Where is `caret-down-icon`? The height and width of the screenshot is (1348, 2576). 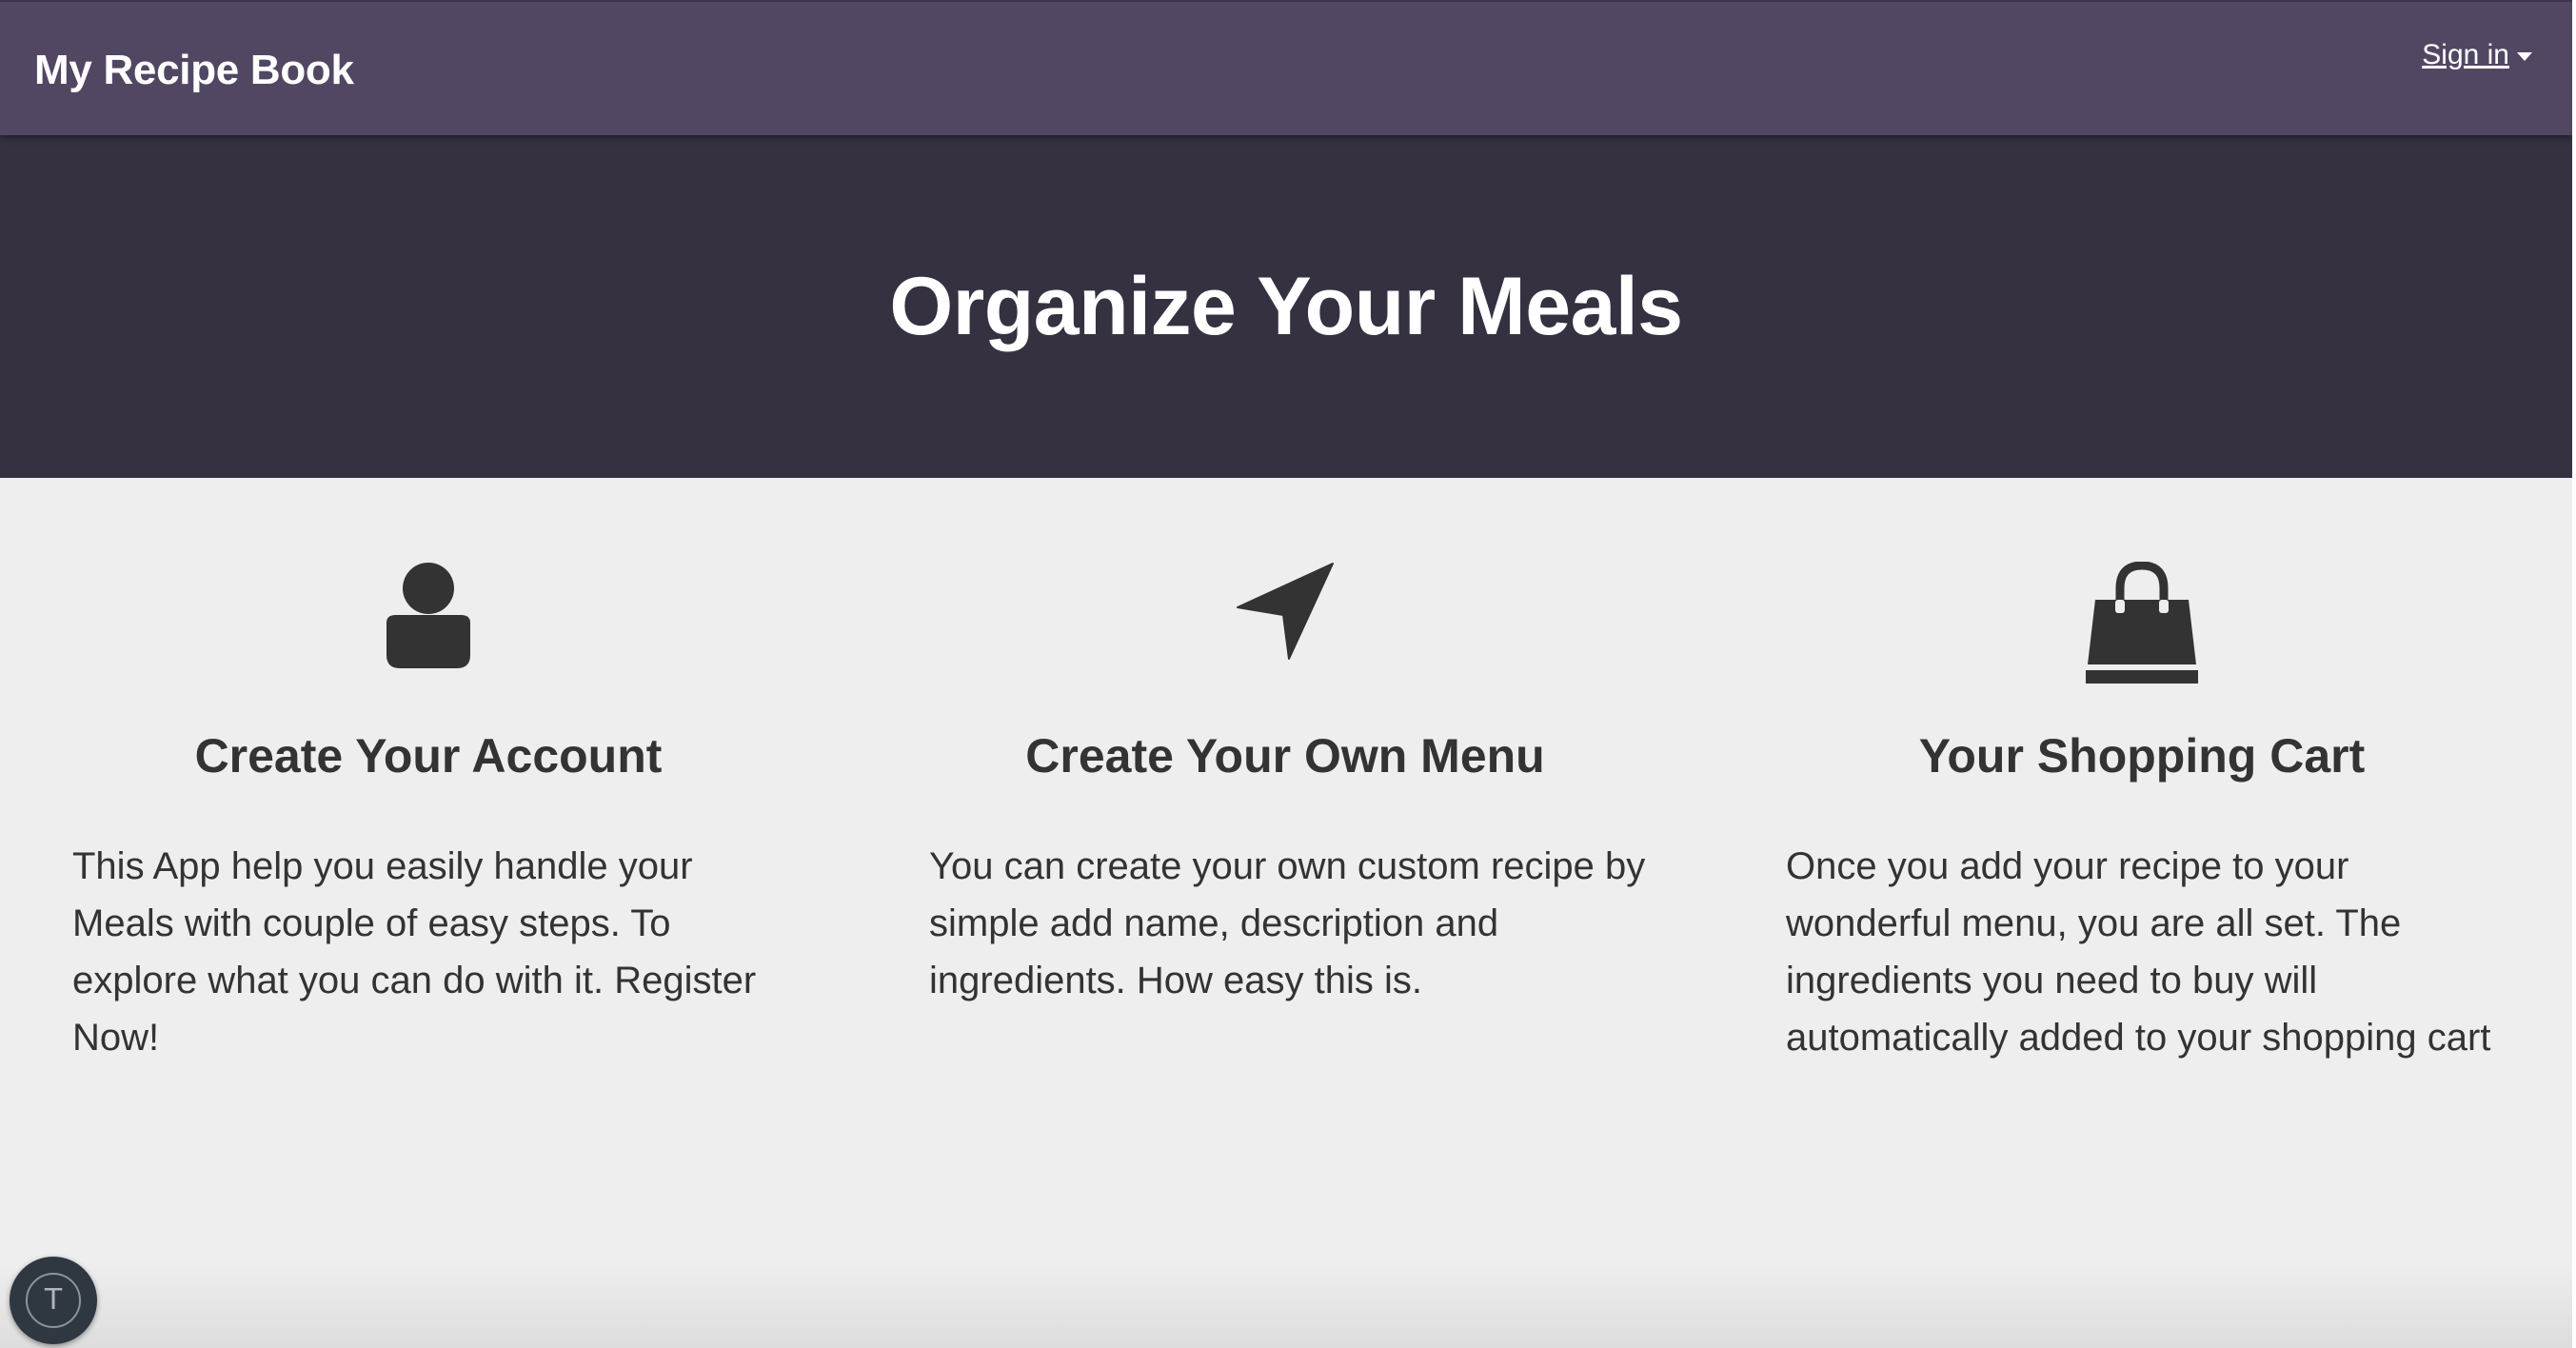
caret-down-icon is located at coordinates (2524, 56).